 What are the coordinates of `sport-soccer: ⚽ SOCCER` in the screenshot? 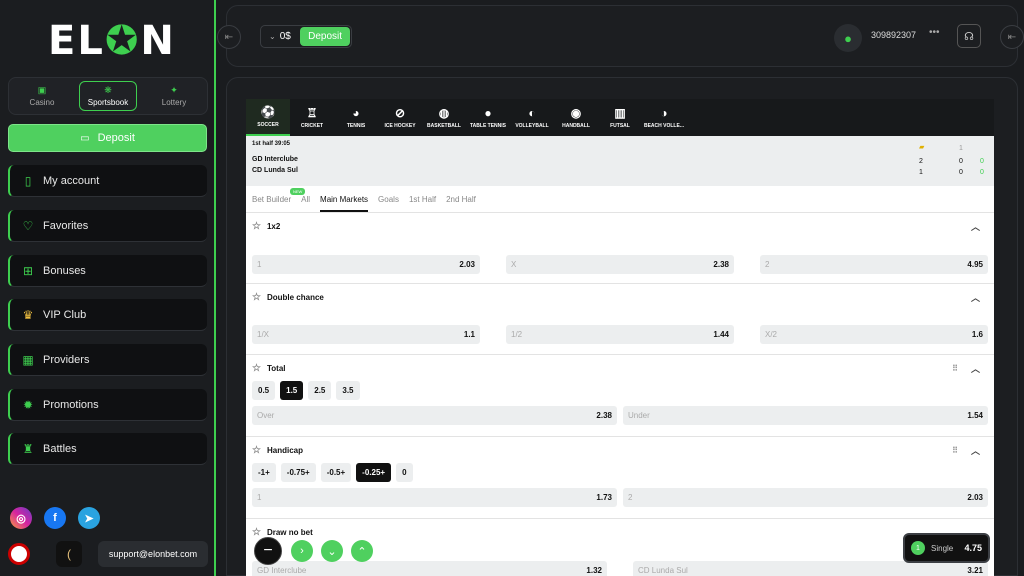 It's located at (268, 117).